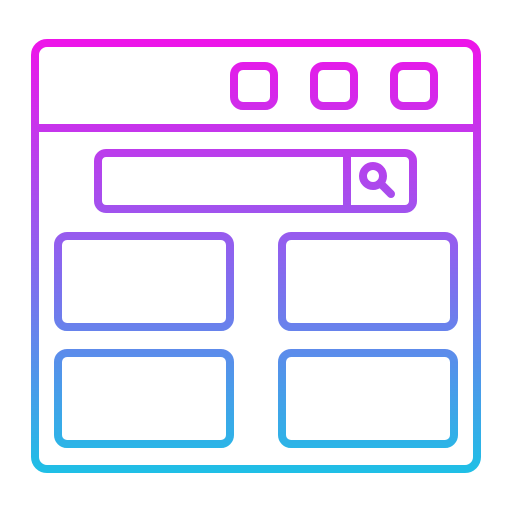 The height and width of the screenshot is (512, 512). What do you see at coordinates (377, 180) in the screenshot?
I see `search-icon` at bounding box center [377, 180].